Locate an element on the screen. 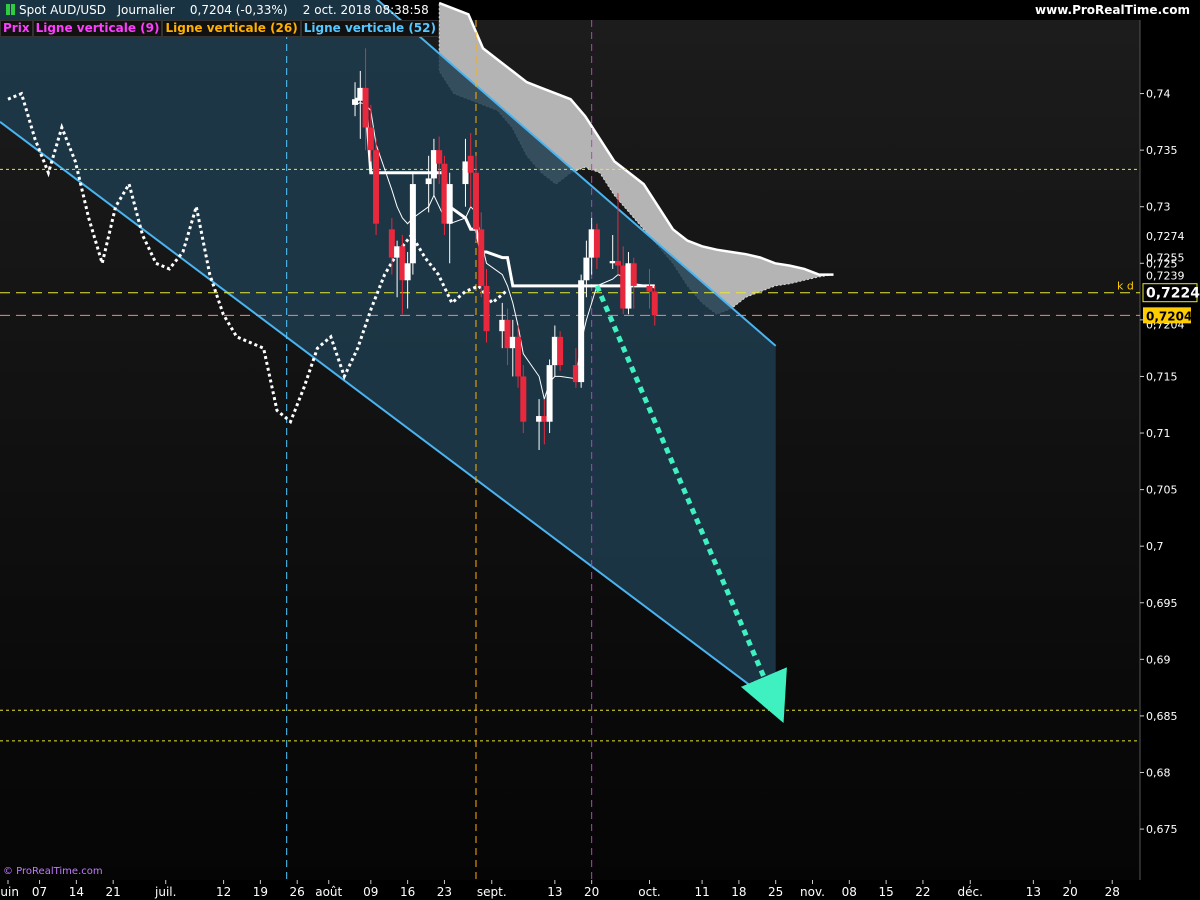 Image resolution: width=1200 pixels, height=900 pixels. x-tick-label: juin is located at coordinates (9, 892).